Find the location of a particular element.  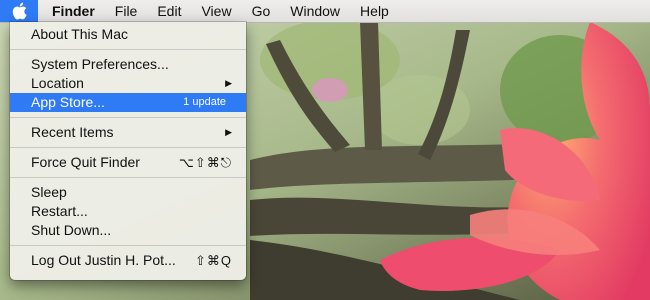

apple-menu-button is located at coordinates (19, 11).